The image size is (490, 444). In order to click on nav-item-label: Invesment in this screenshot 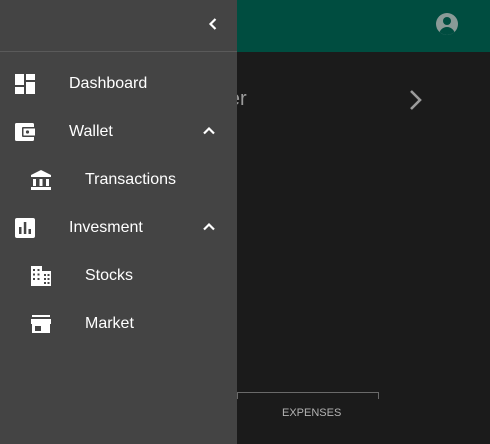, I will do `click(106, 227)`.